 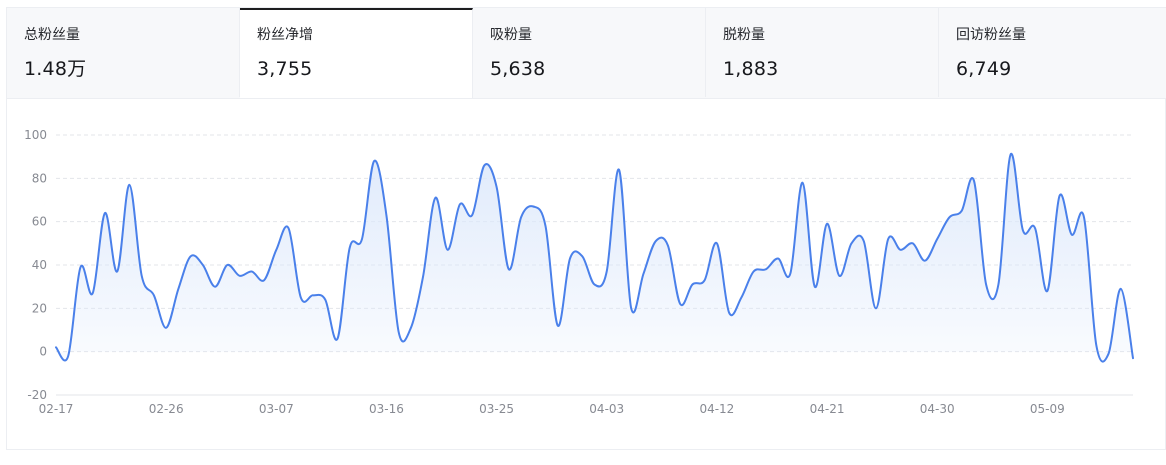 I want to click on tab-new-fans-value: 5,638, so click(x=518, y=69).